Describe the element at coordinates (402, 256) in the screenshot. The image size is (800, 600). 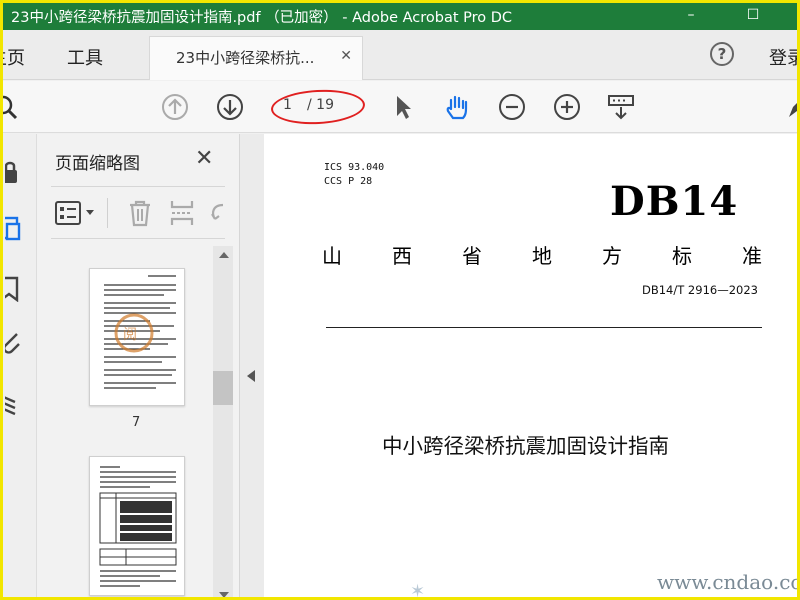
I see `standard-type-char: 西` at that location.